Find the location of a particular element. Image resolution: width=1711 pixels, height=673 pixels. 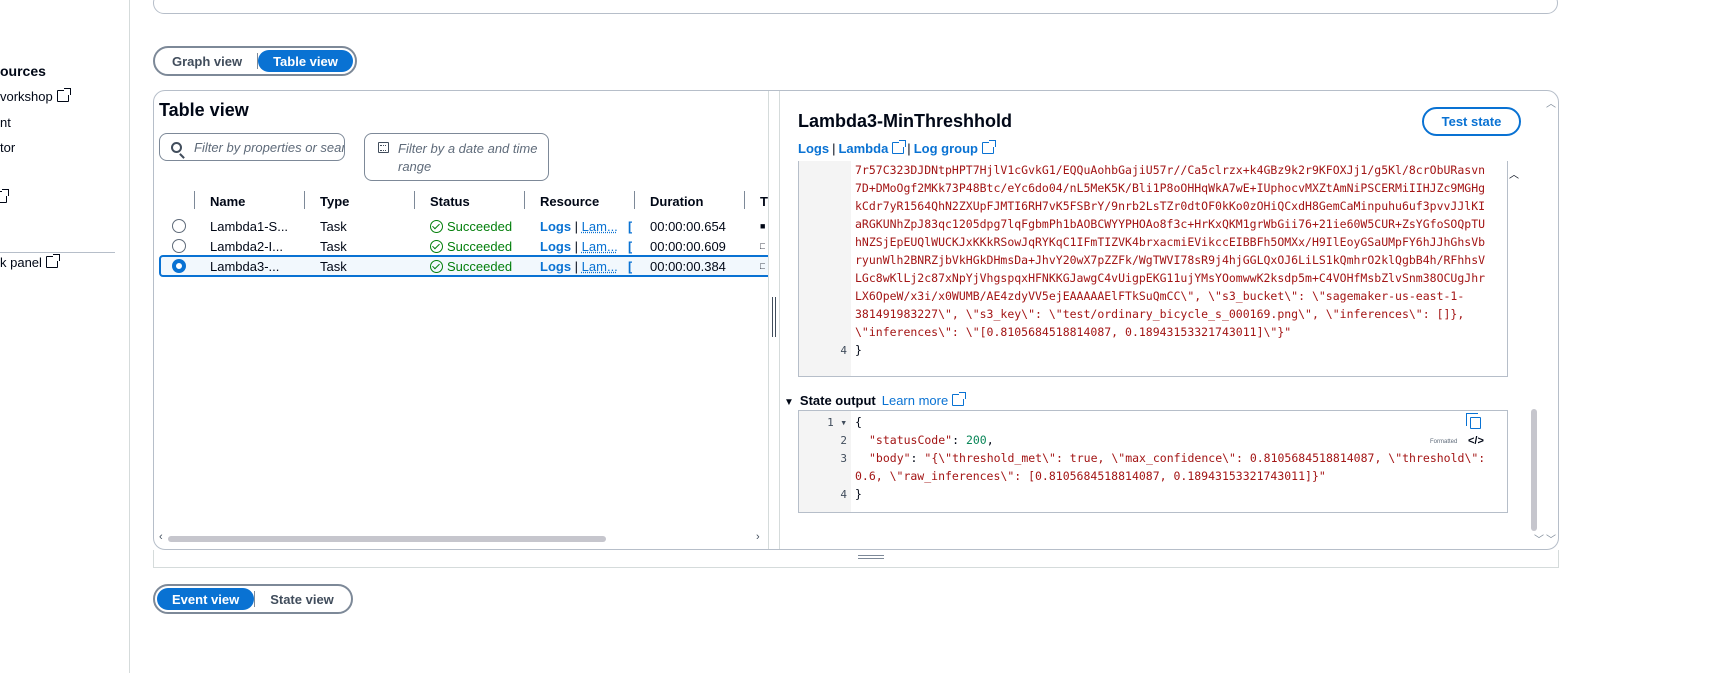

column-header-resource: Resource is located at coordinates (569, 201).